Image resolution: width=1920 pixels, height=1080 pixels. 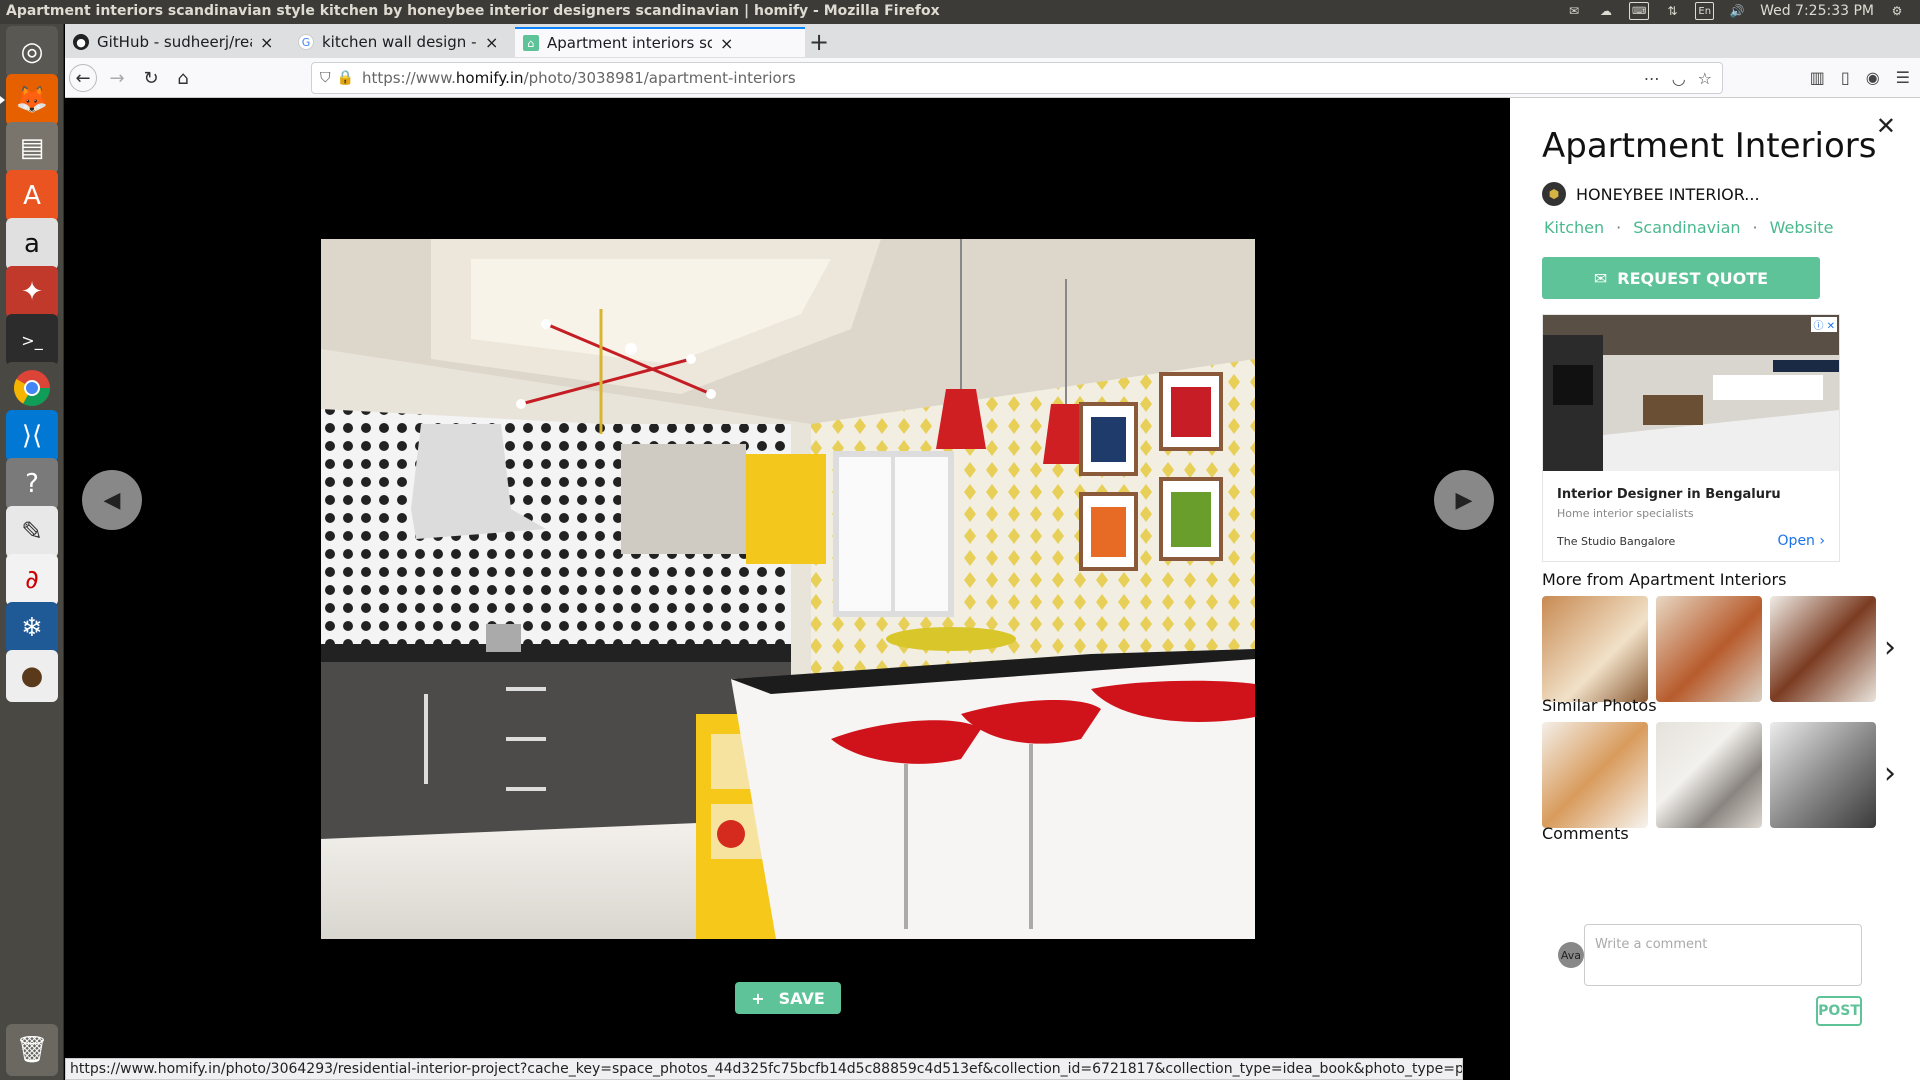 I want to click on professional-logo-icon: ⬢, so click(x=1554, y=194).